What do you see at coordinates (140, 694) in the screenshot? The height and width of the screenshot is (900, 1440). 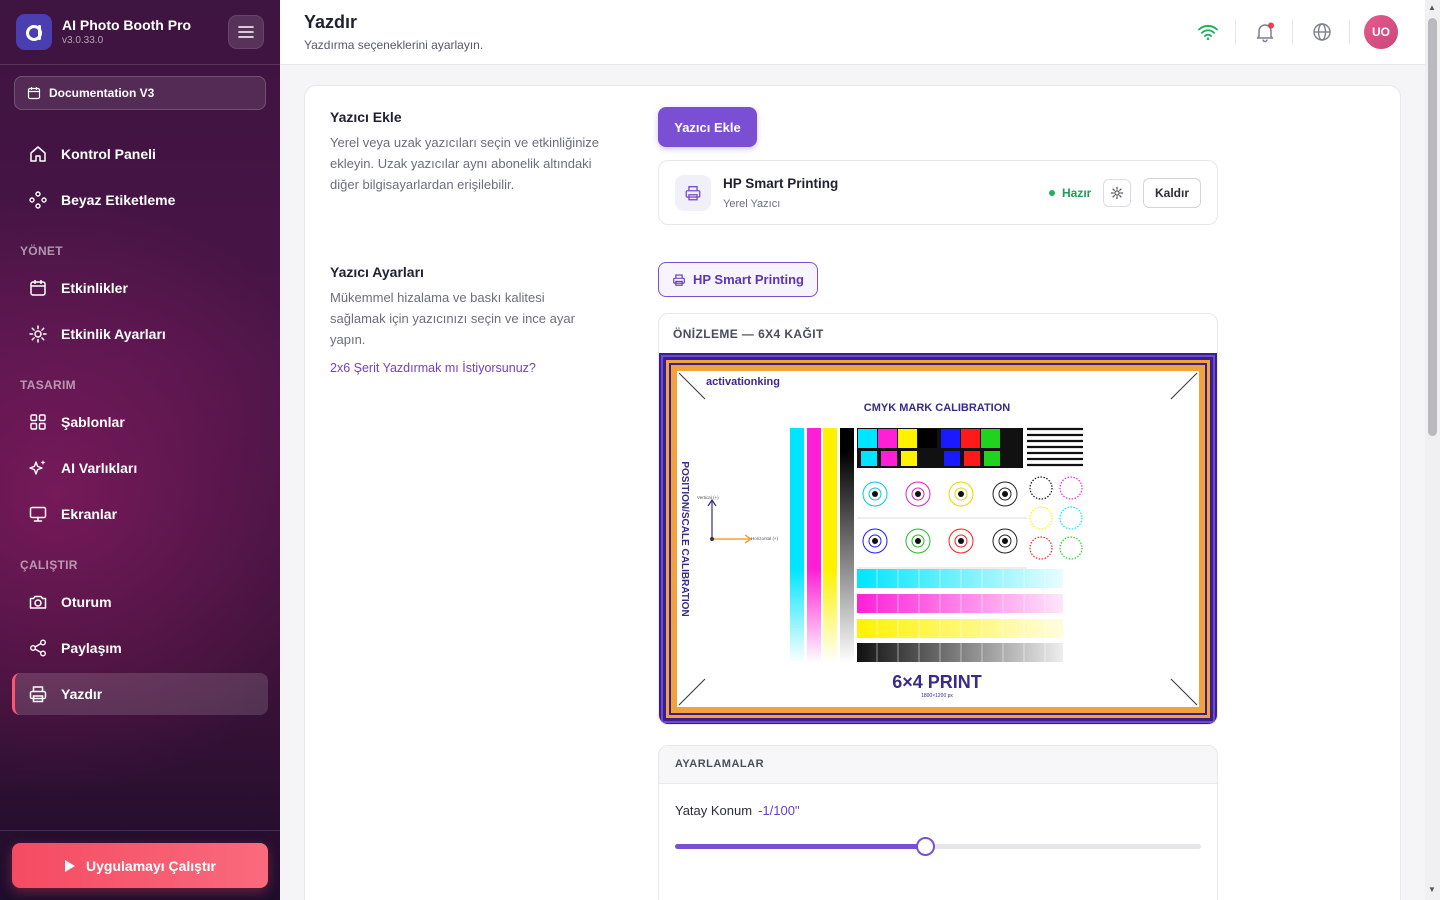 I see `sidebar-item-yazdir: Yazdır` at bounding box center [140, 694].